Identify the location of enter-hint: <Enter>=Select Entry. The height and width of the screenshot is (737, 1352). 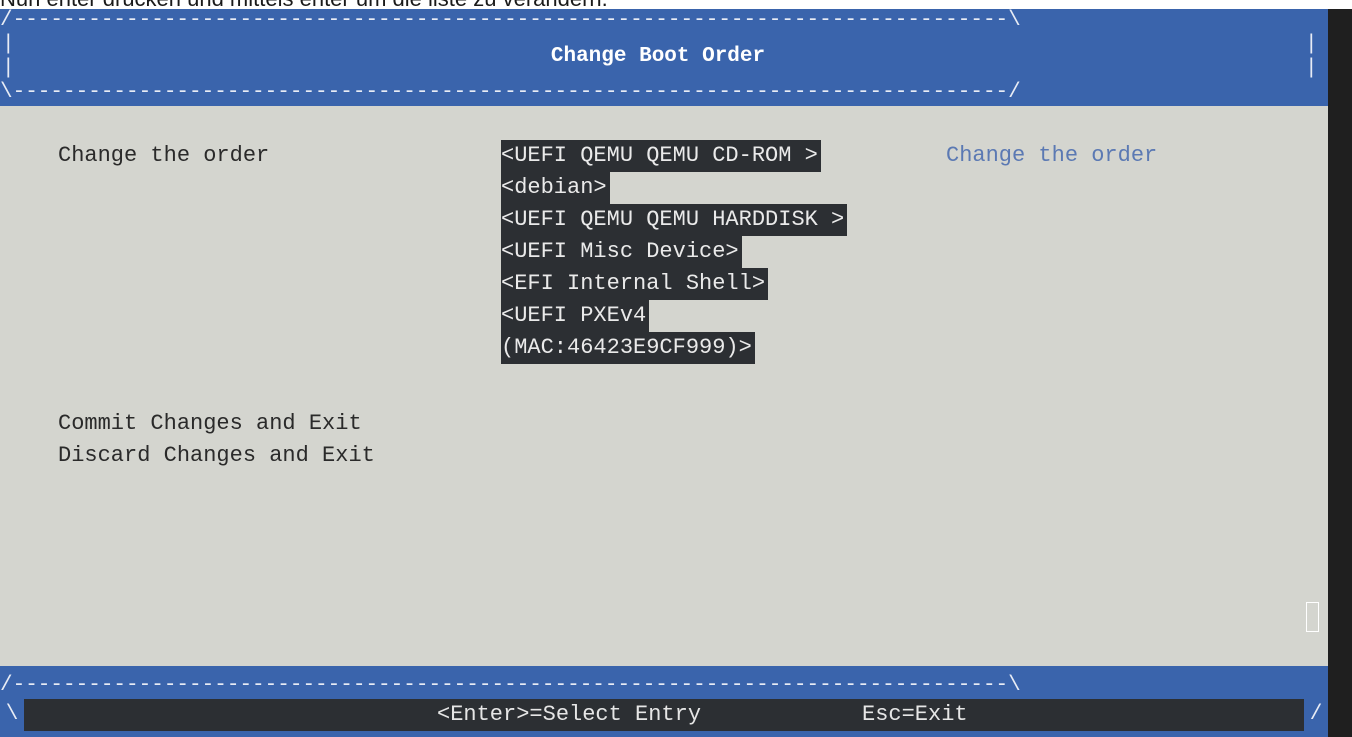
(569, 714).